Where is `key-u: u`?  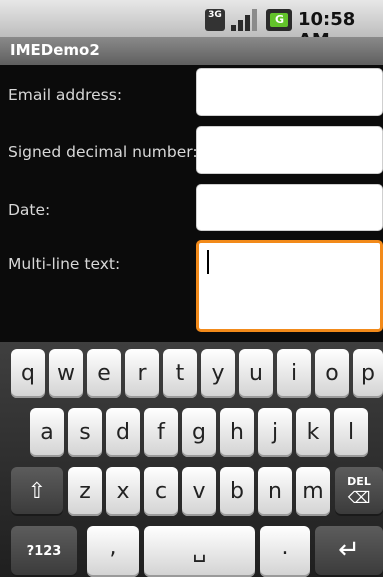
key-u: u is located at coordinates (256, 373).